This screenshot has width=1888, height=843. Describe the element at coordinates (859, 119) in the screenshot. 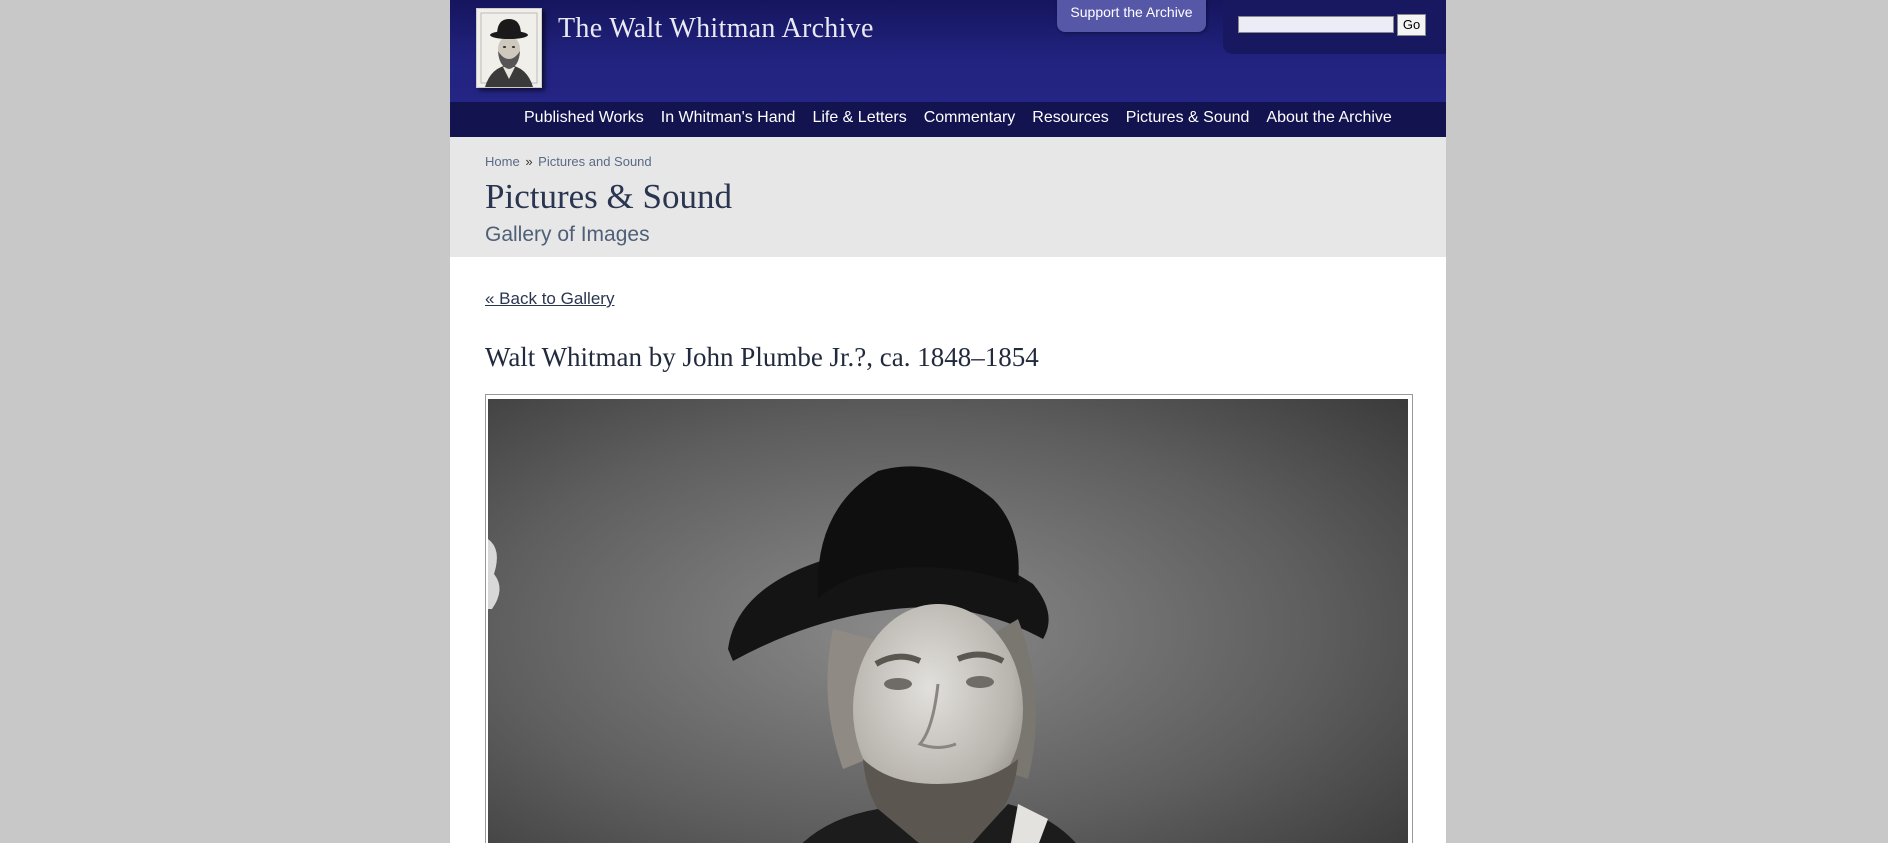

I see `nav-item-life-letters: Life & Letters` at that location.